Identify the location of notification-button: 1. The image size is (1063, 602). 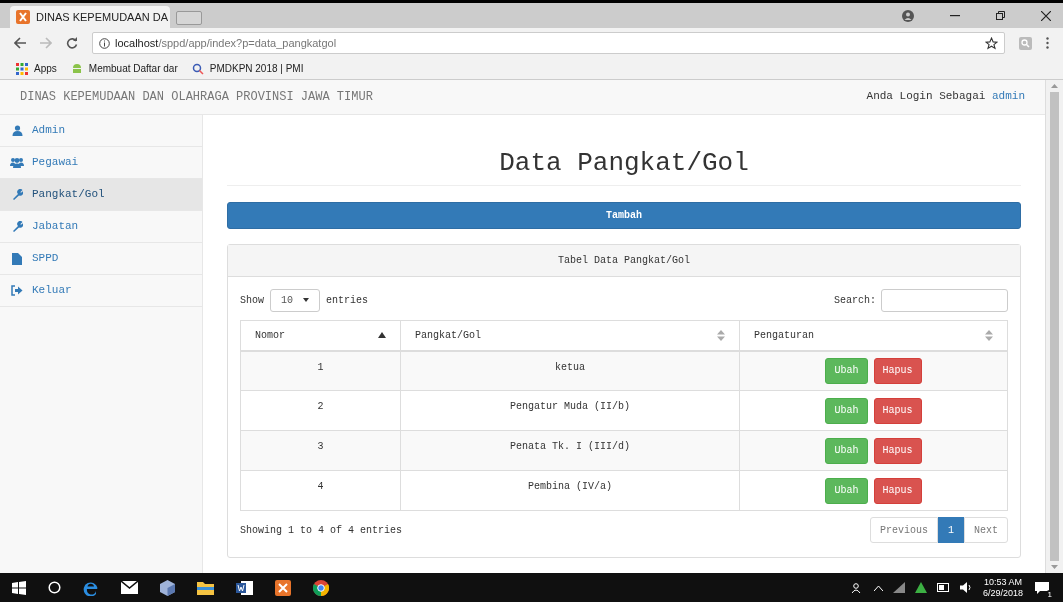
(1042, 587).